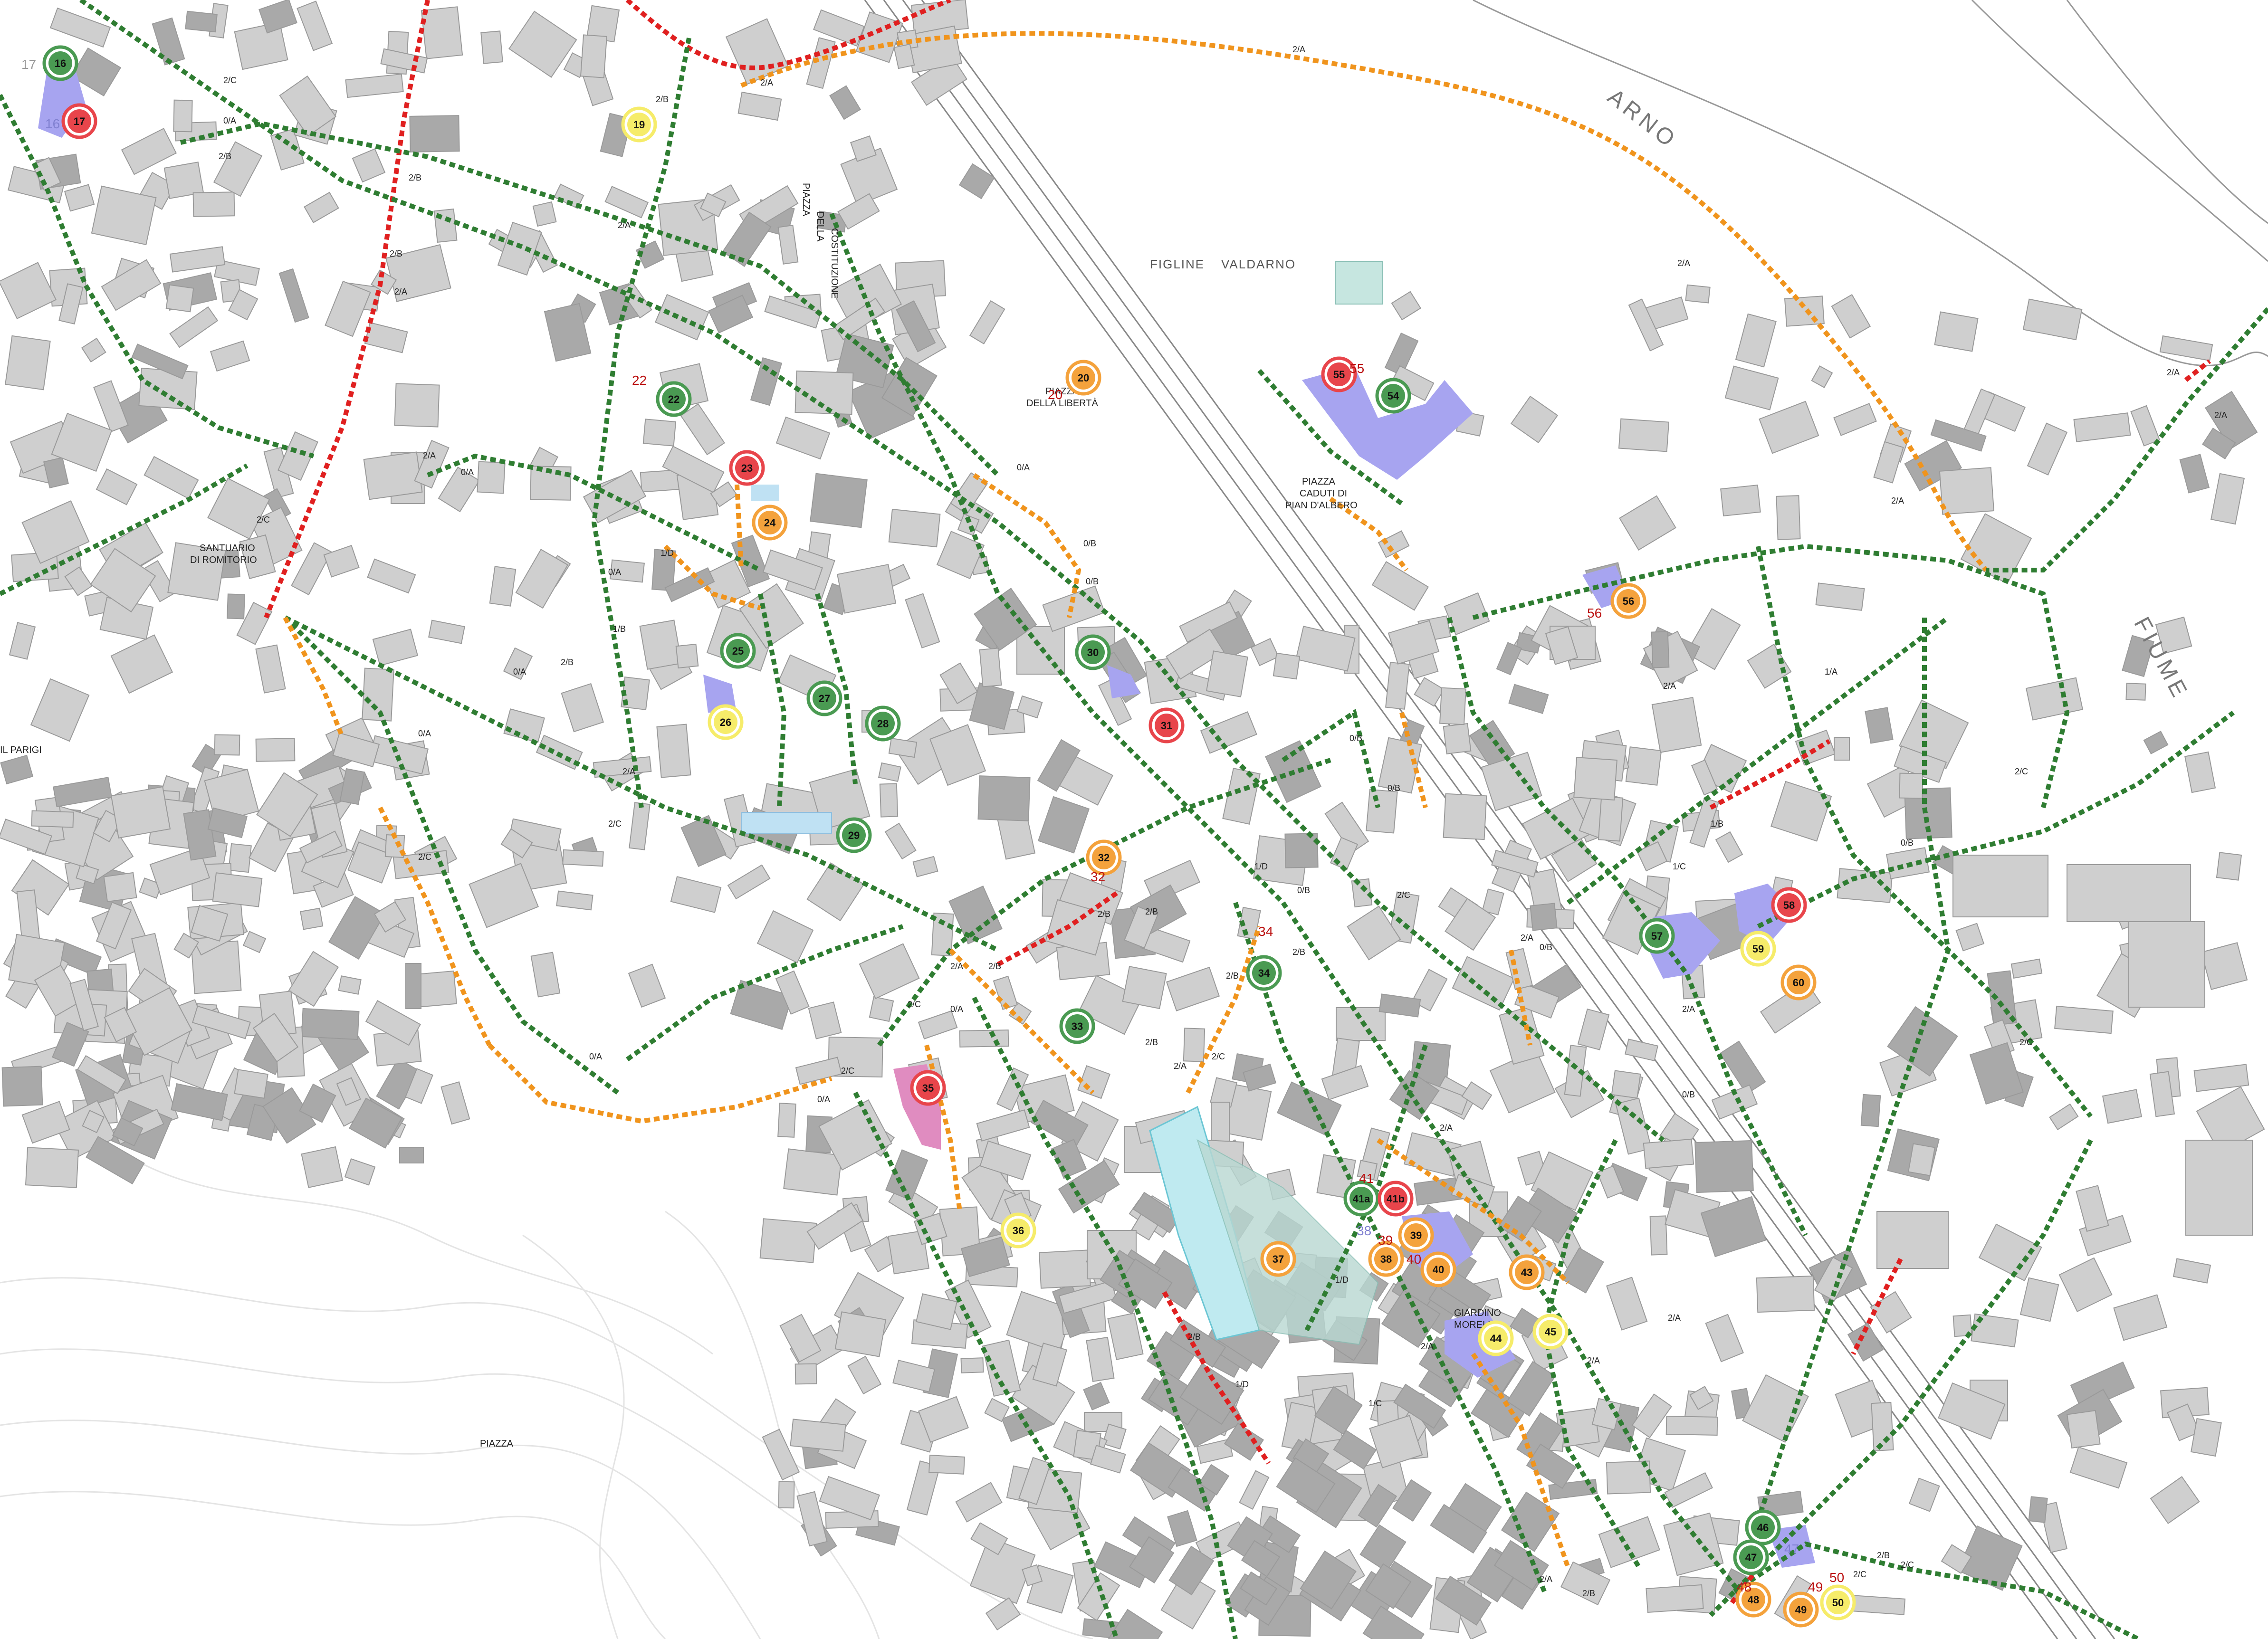 This screenshot has width=2268, height=1639. I want to click on poi-marker-20: 20, so click(1083, 378).